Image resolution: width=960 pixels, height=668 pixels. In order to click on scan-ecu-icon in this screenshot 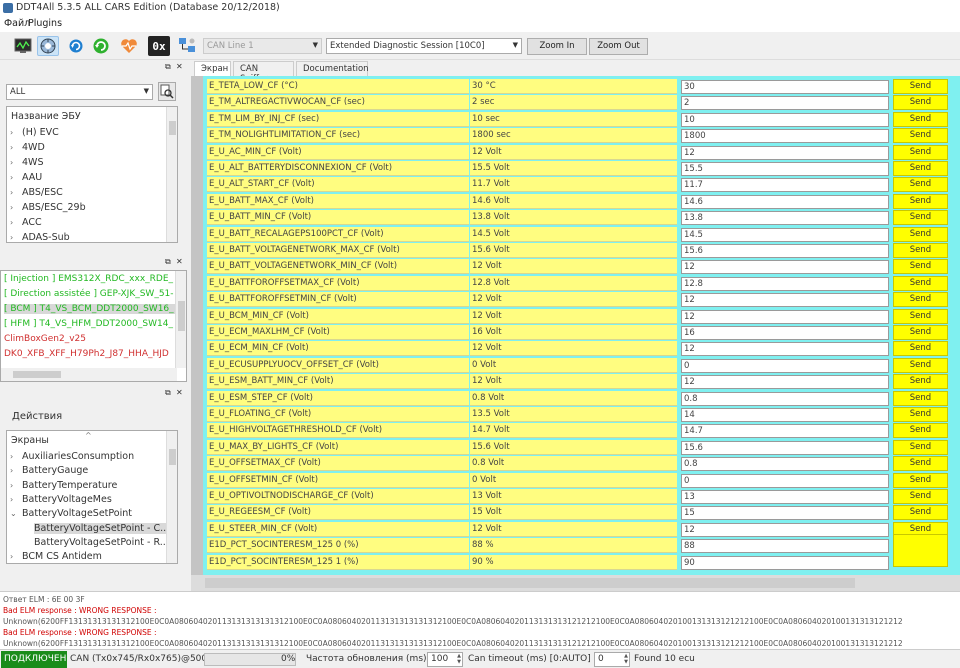, I will do `click(48, 46)`.